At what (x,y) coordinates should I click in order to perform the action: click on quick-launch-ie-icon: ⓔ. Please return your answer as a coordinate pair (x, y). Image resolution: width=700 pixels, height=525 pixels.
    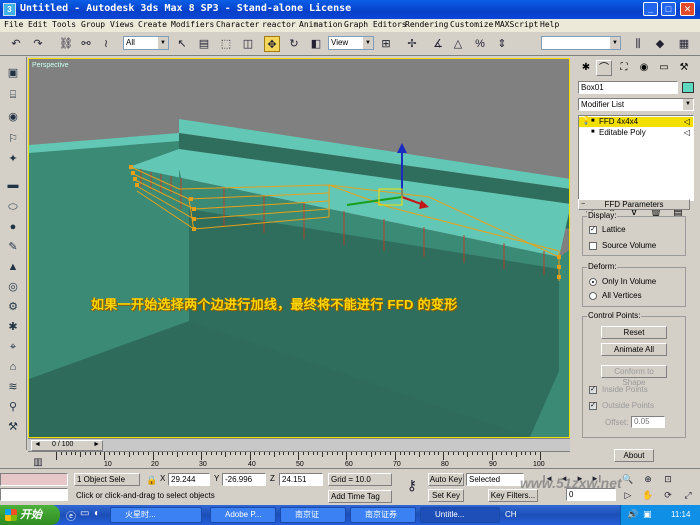
    Looking at the image, I should click on (71, 515).